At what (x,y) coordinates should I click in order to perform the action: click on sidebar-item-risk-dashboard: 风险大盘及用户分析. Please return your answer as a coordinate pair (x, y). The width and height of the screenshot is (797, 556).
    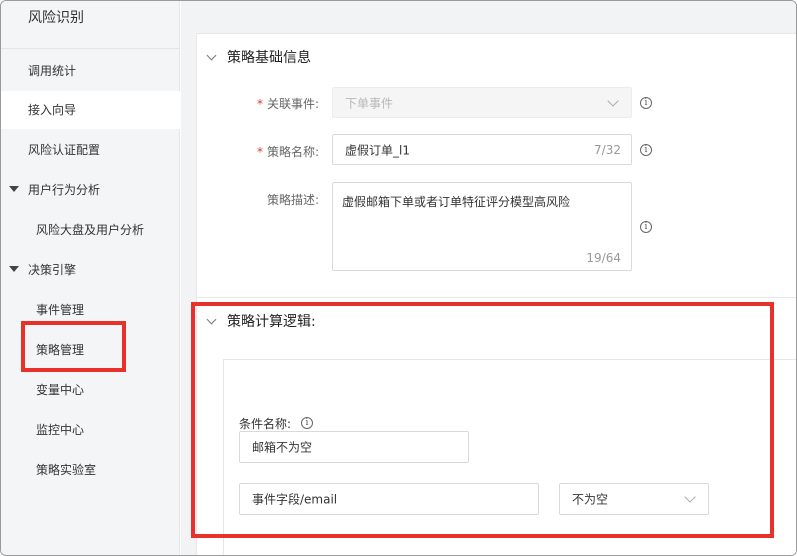
    Looking at the image, I should click on (90, 230).